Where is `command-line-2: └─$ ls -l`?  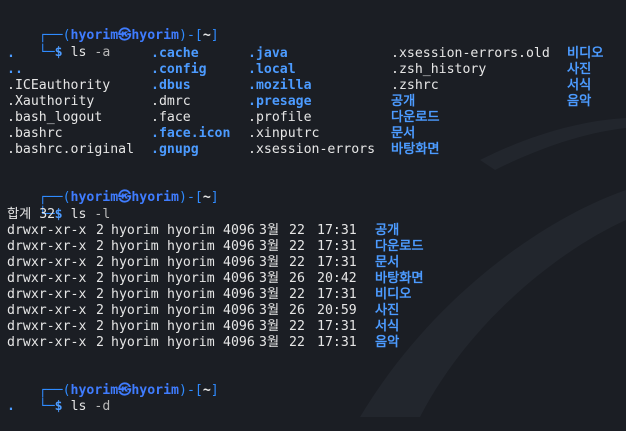
command-line-2: └─$ ls -l is located at coordinates (59, 206).